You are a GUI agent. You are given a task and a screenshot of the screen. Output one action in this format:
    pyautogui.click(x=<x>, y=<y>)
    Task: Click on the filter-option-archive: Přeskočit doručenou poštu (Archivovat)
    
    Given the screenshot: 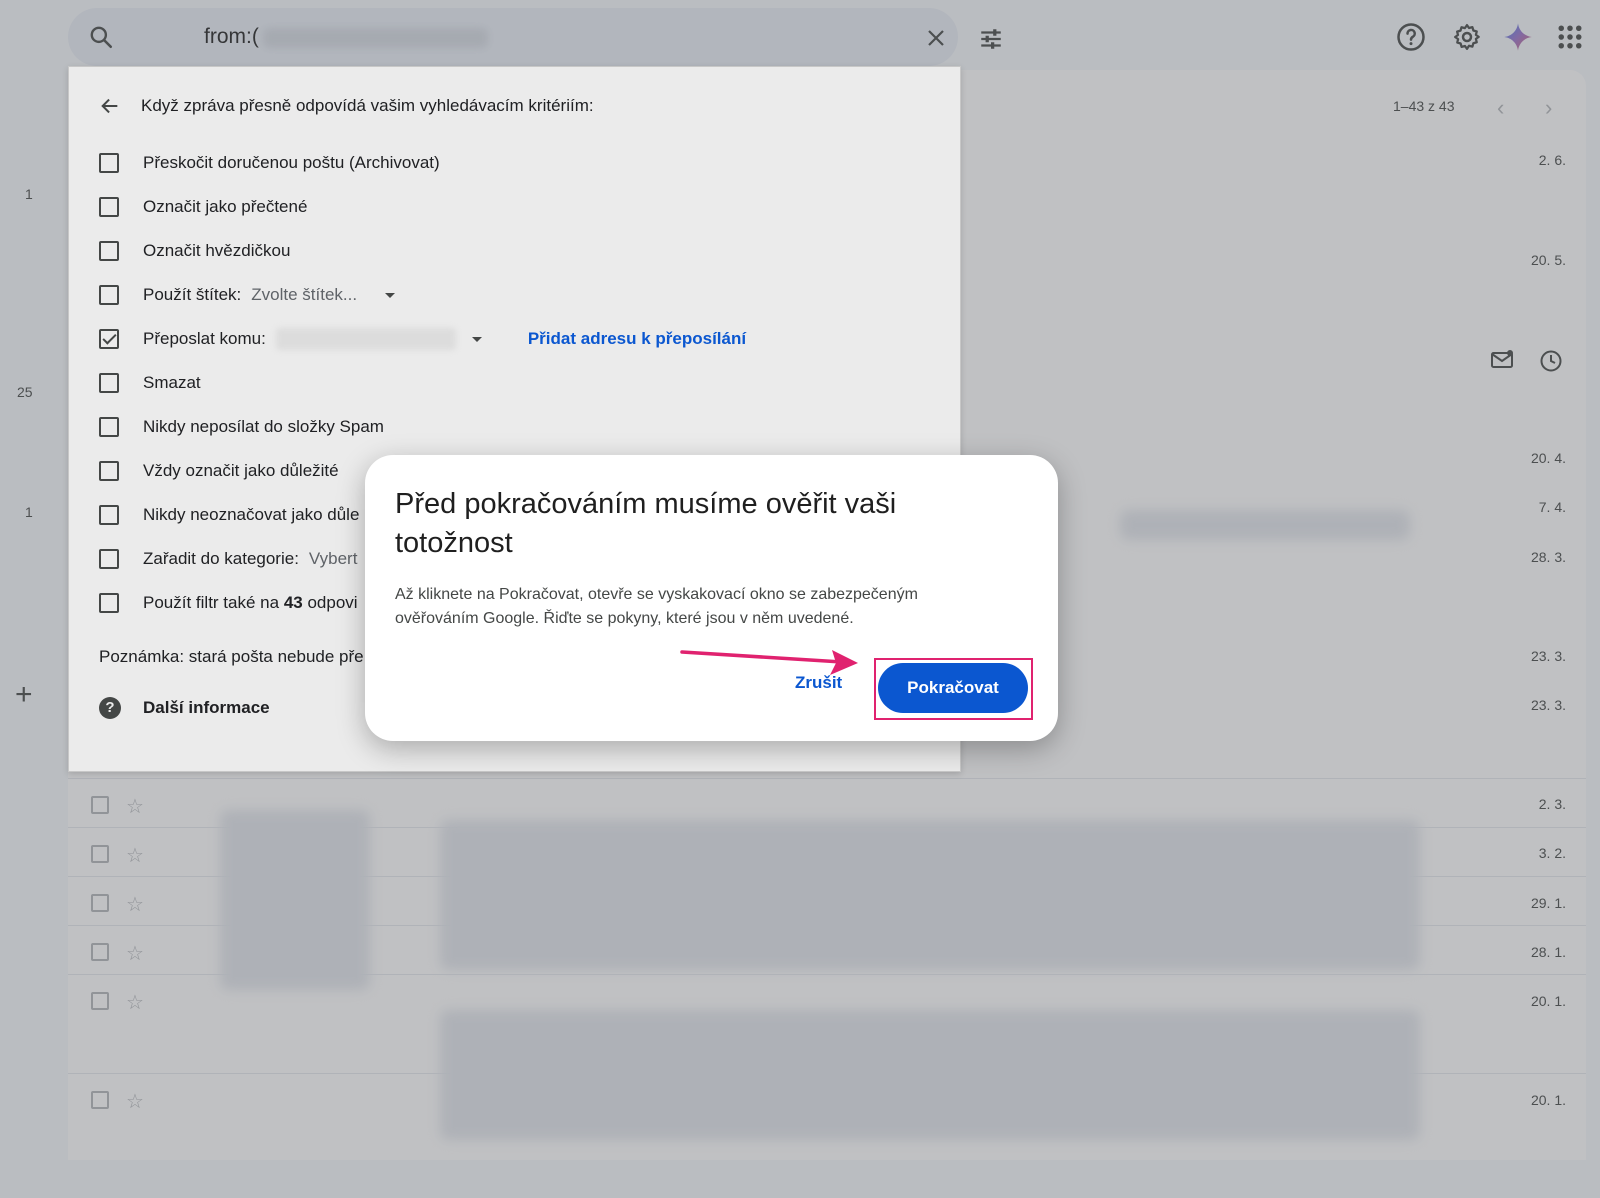 What is the action you would take?
    pyautogui.click(x=269, y=163)
    